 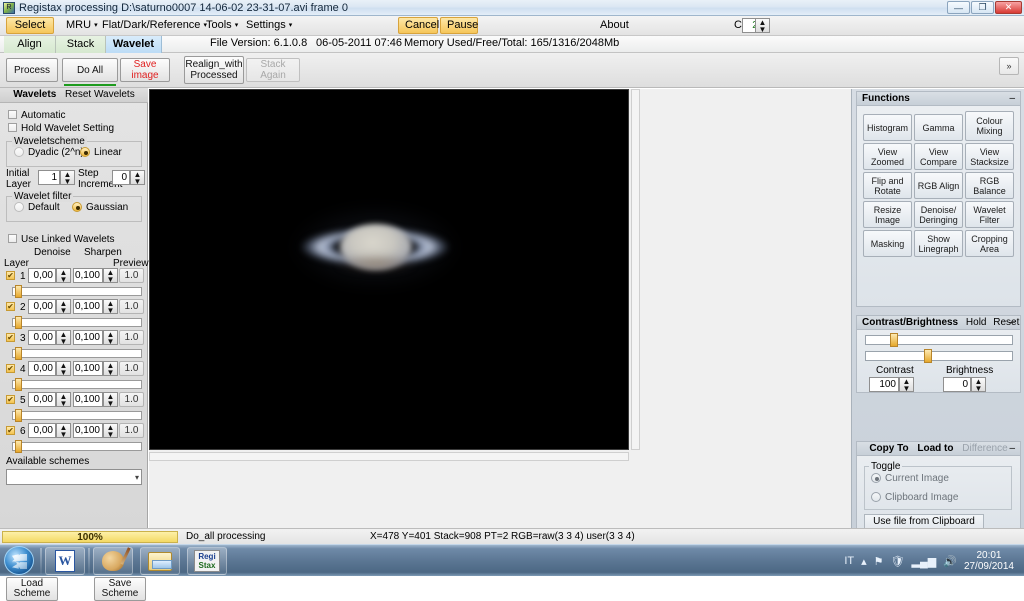 I want to click on tab-wavelet: Wavelet, so click(x=134, y=44).